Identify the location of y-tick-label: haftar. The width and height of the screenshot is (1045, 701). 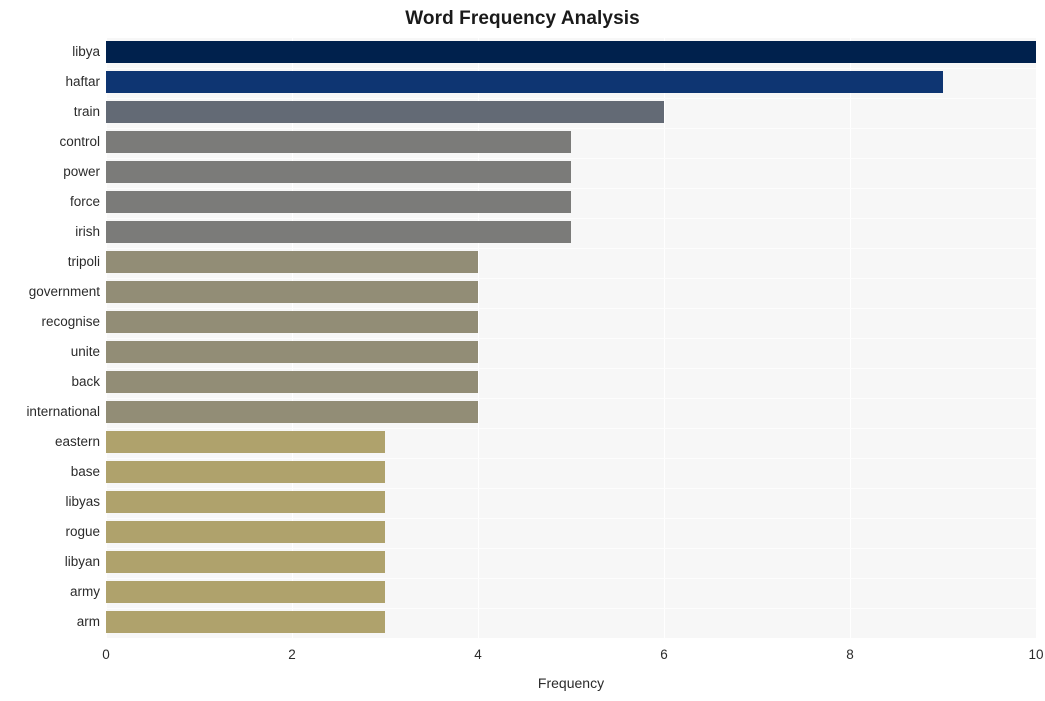
(82, 81).